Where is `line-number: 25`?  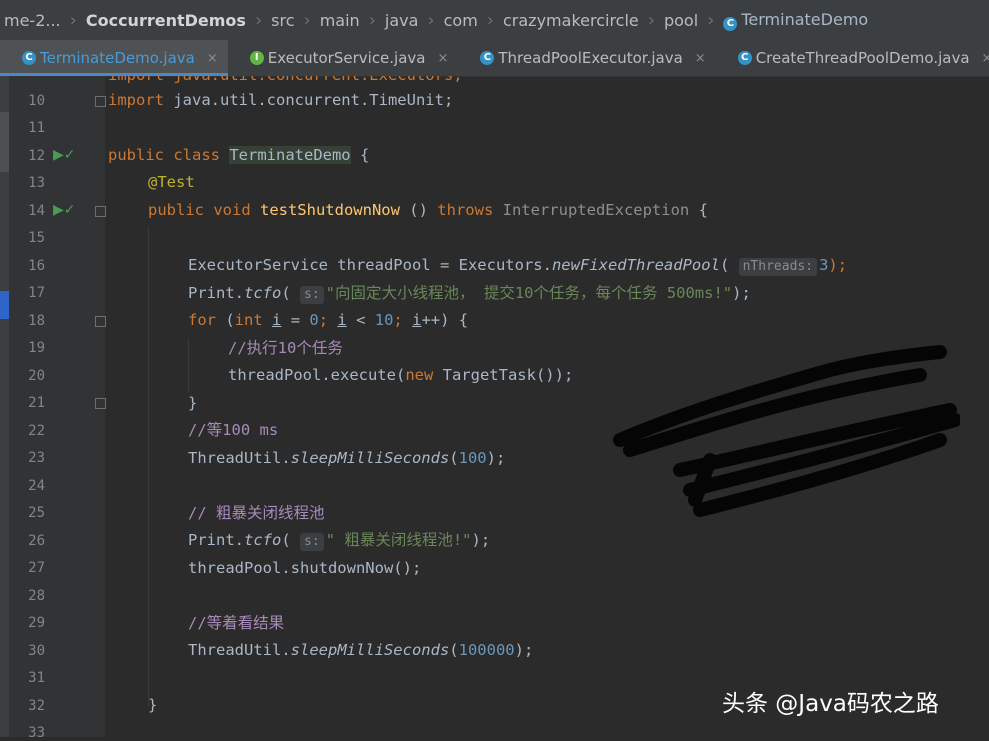
line-number: 25 is located at coordinates (36, 513).